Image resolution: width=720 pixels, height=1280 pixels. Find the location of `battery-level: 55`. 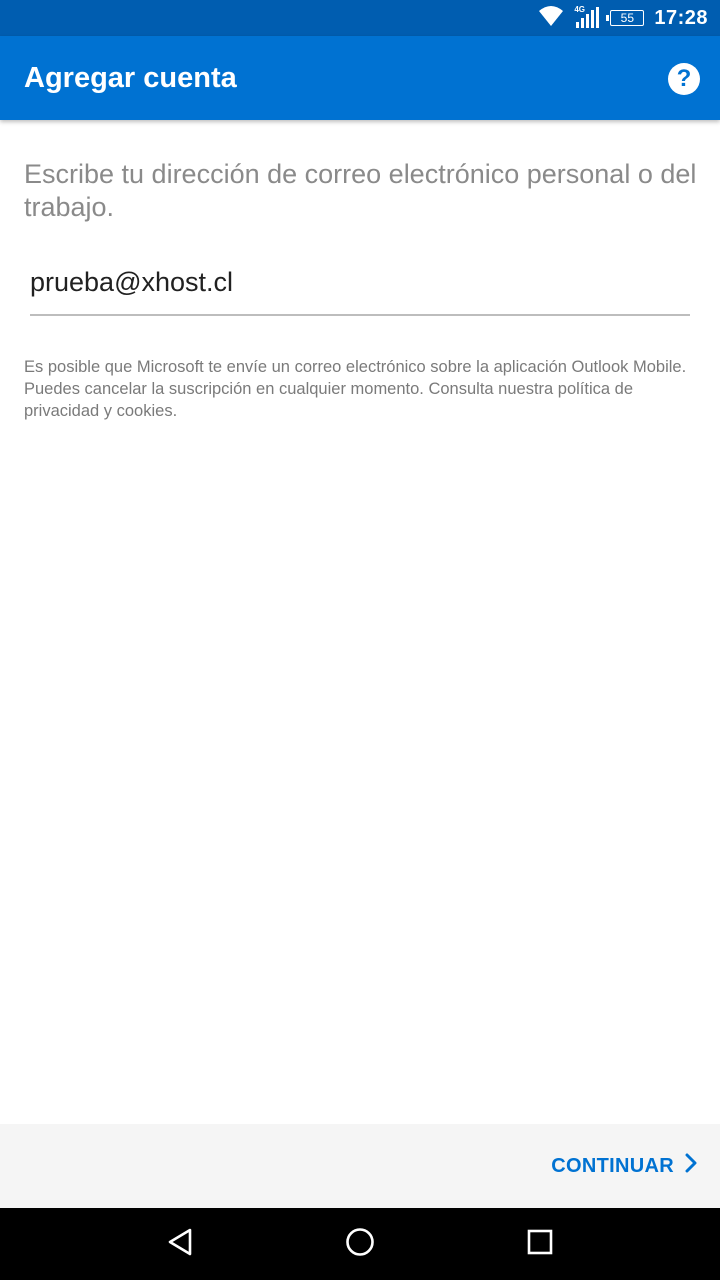

battery-level: 55 is located at coordinates (627, 18).